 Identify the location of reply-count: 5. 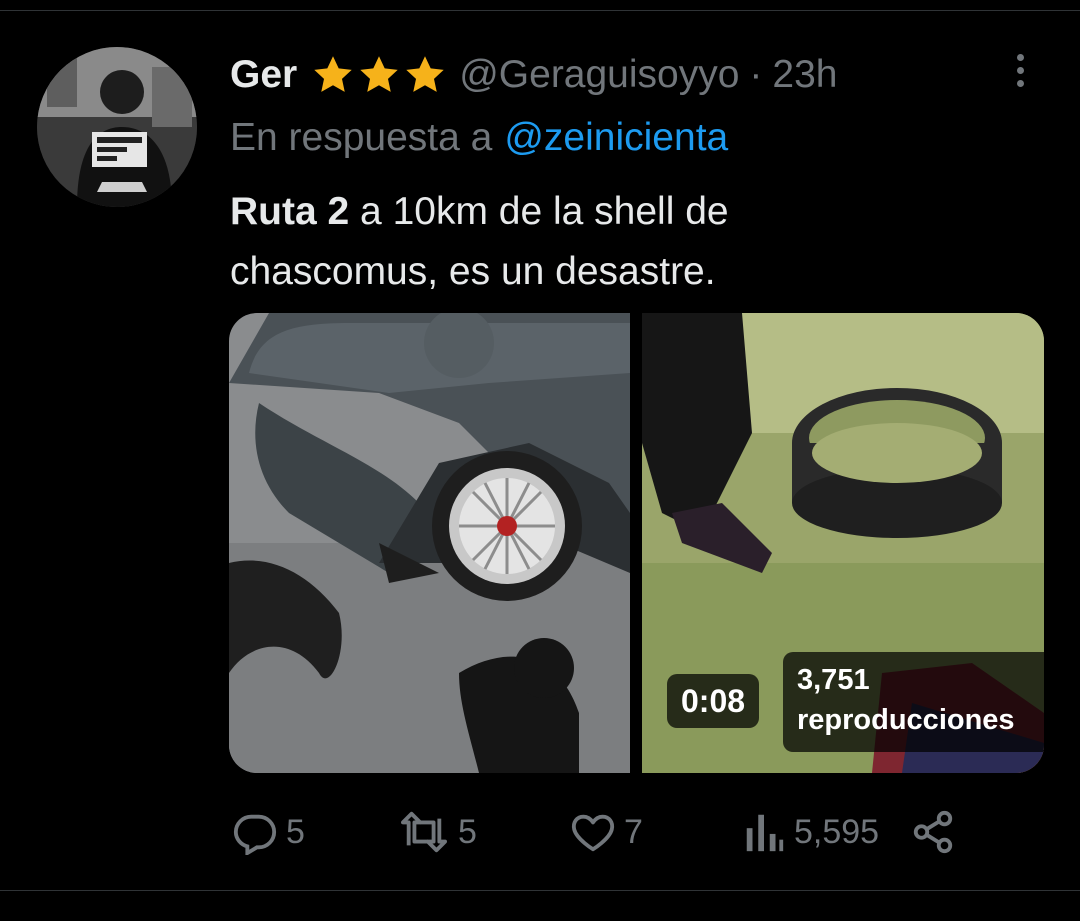
(295, 831).